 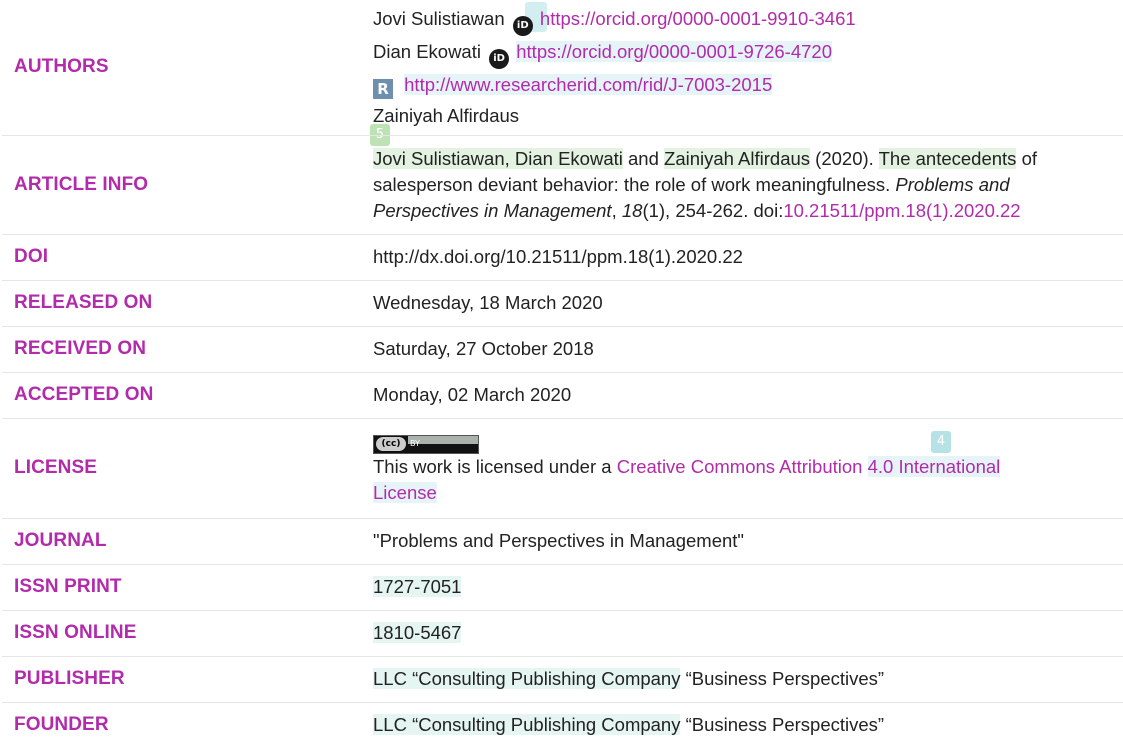 What do you see at coordinates (69, 678) in the screenshot?
I see `row-label: PUBLISHER` at bounding box center [69, 678].